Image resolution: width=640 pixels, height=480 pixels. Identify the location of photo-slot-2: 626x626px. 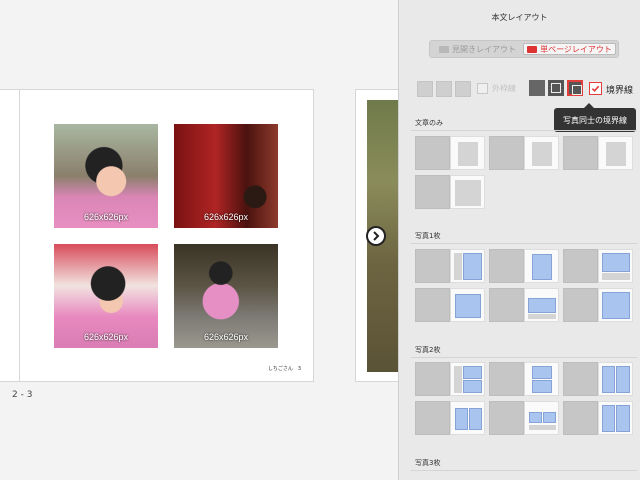
(226, 176).